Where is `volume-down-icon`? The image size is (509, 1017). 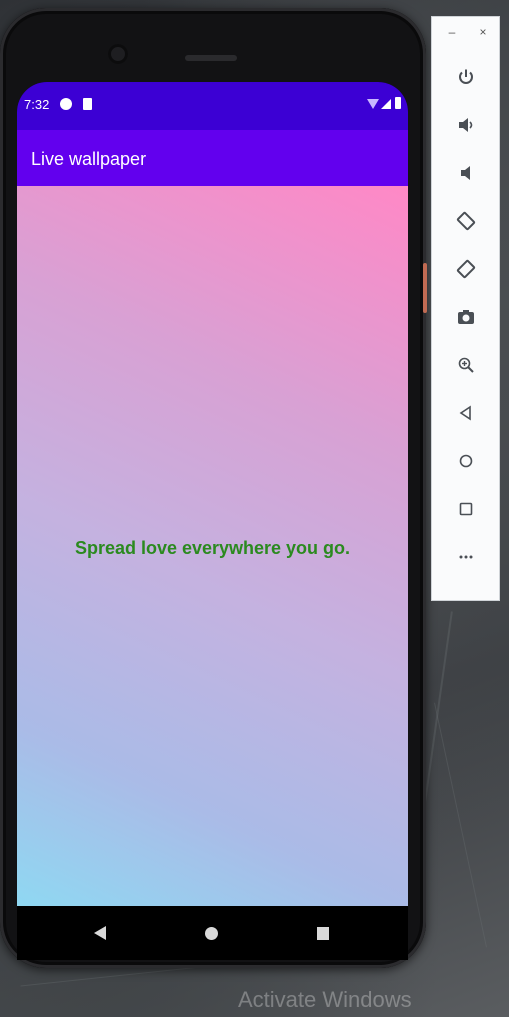
volume-down-icon is located at coordinates (465, 172).